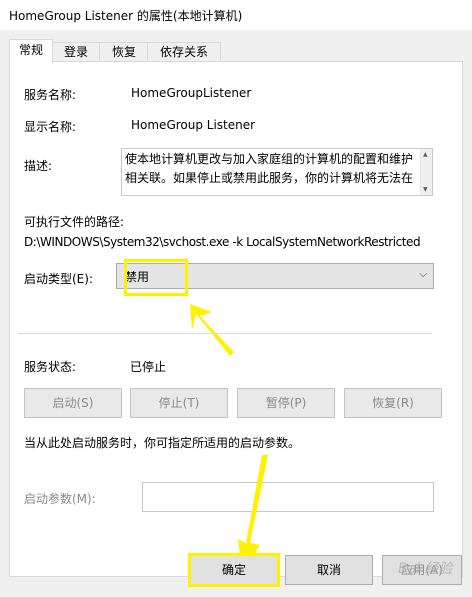 The width and height of the screenshot is (472, 597). What do you see at coordinates (58, 279) in the screenshot?
I see `startup-type-label: 启动类型(E):` at bounding box center [58, 279].